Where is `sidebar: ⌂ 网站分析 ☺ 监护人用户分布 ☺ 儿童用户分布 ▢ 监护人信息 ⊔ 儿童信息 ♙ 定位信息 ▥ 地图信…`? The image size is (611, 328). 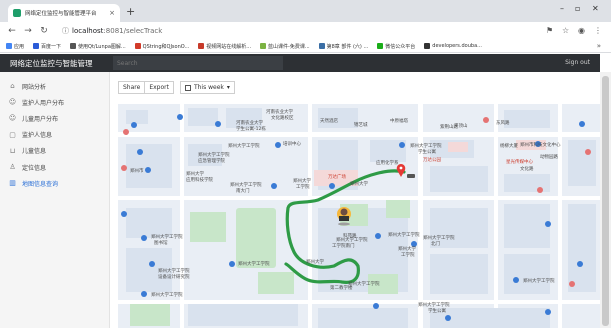 sidebar: ⌂ 网站分析 ☺ 监护人用户分布 ☺ 儿童用户分布 ▢ 监护人信息 ⊔ 儿童信息 ♙ 定位信息 ▥ 地图信… is located at coordinates (55, 200).